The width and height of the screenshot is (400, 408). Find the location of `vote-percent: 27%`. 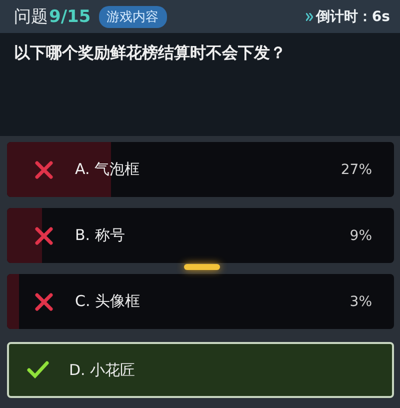

vote-percent: 27% is located at coordinates (356, 170).